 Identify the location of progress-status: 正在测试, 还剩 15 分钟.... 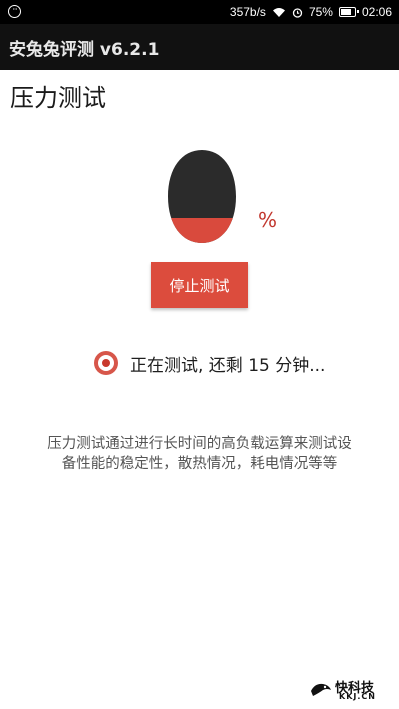
(209, 363).